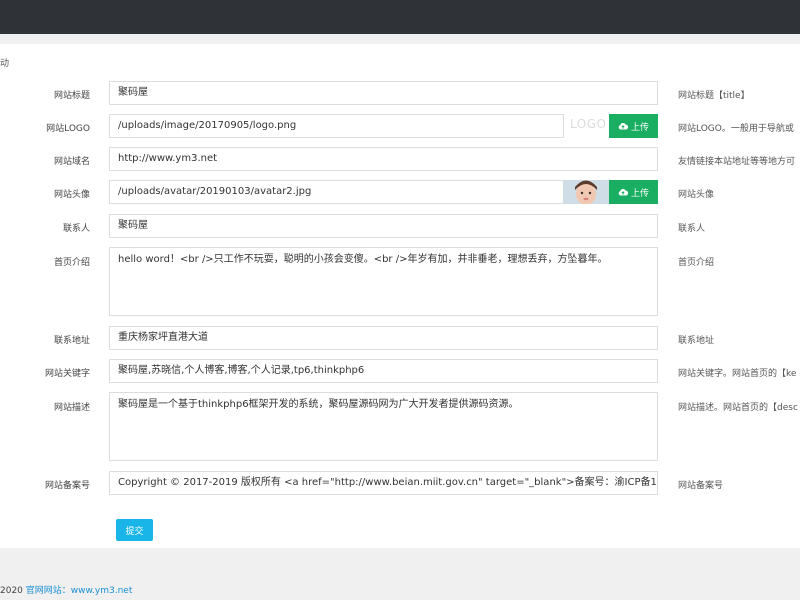  Describe the element at coordinates (71, 195) in the screenshot. I see `site-avatar-label: 网站头像` at that location.